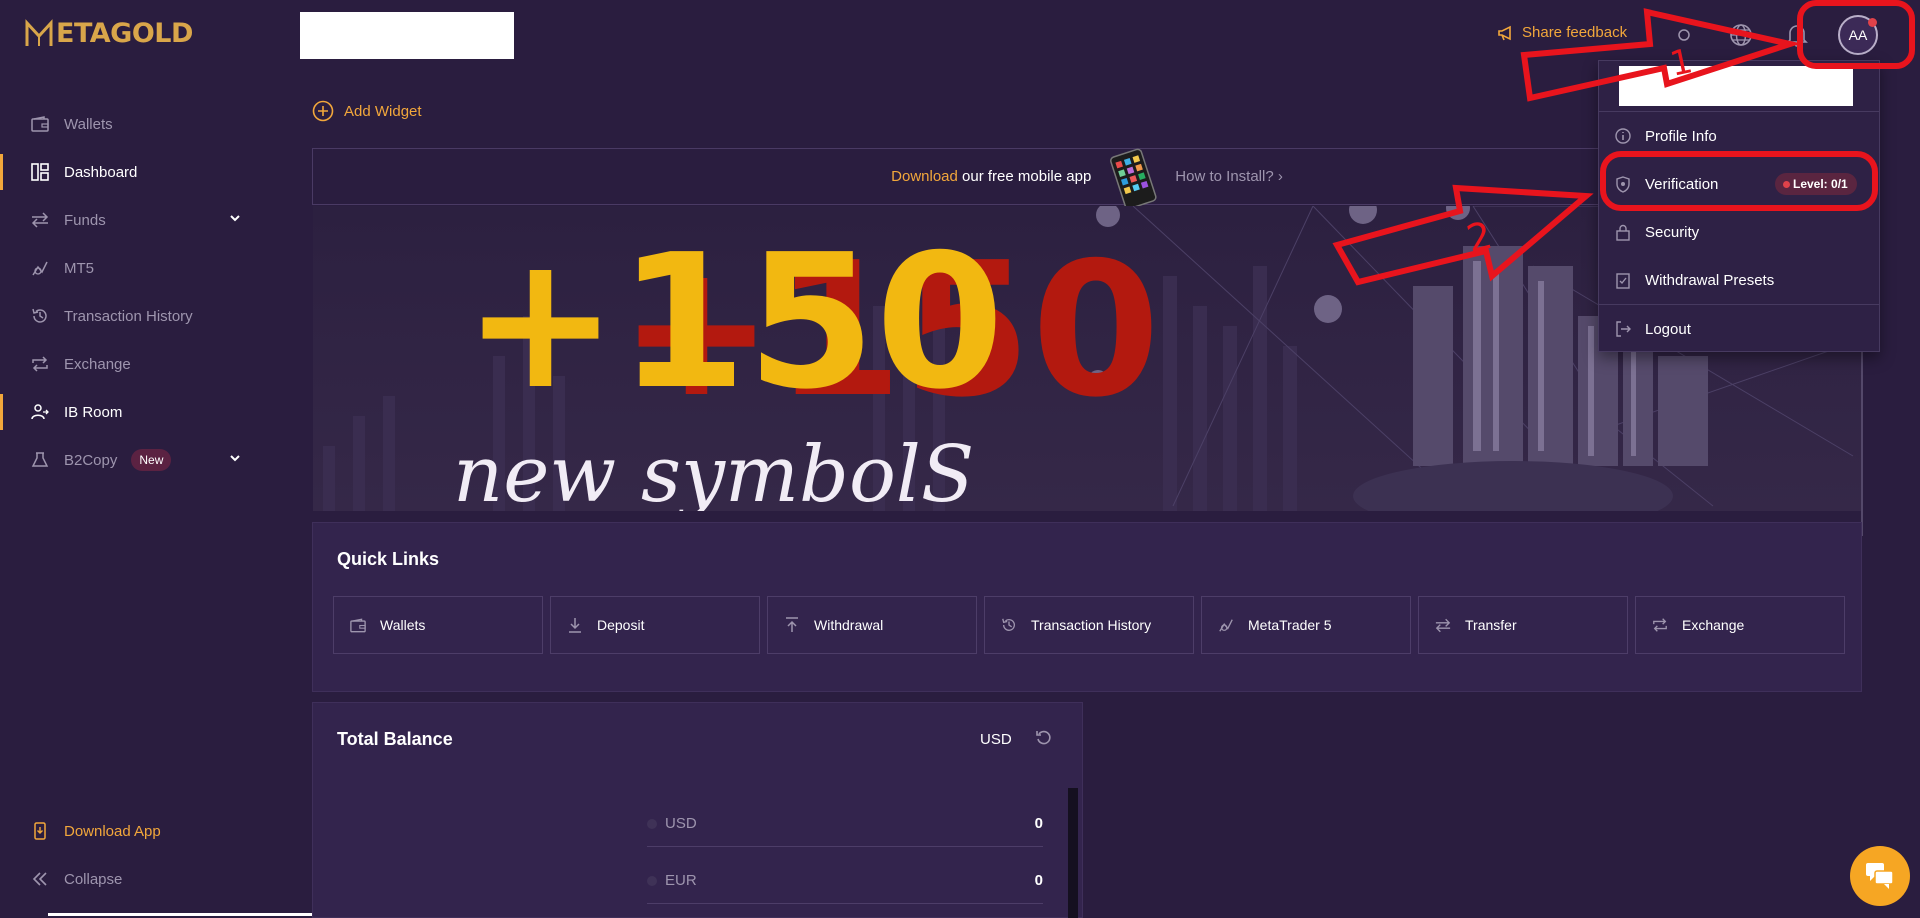 The image size is (1920, 918). What do you see at coordinates (192, 914) in the screenshot?
I see `horizontal-scrollbar` at bounding box center [192, 914].